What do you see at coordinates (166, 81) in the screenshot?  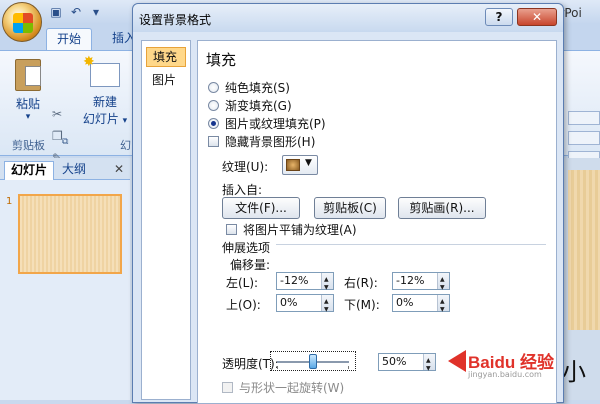 I see `nav-item-picture: 图片` at bounding box center [166, 81].